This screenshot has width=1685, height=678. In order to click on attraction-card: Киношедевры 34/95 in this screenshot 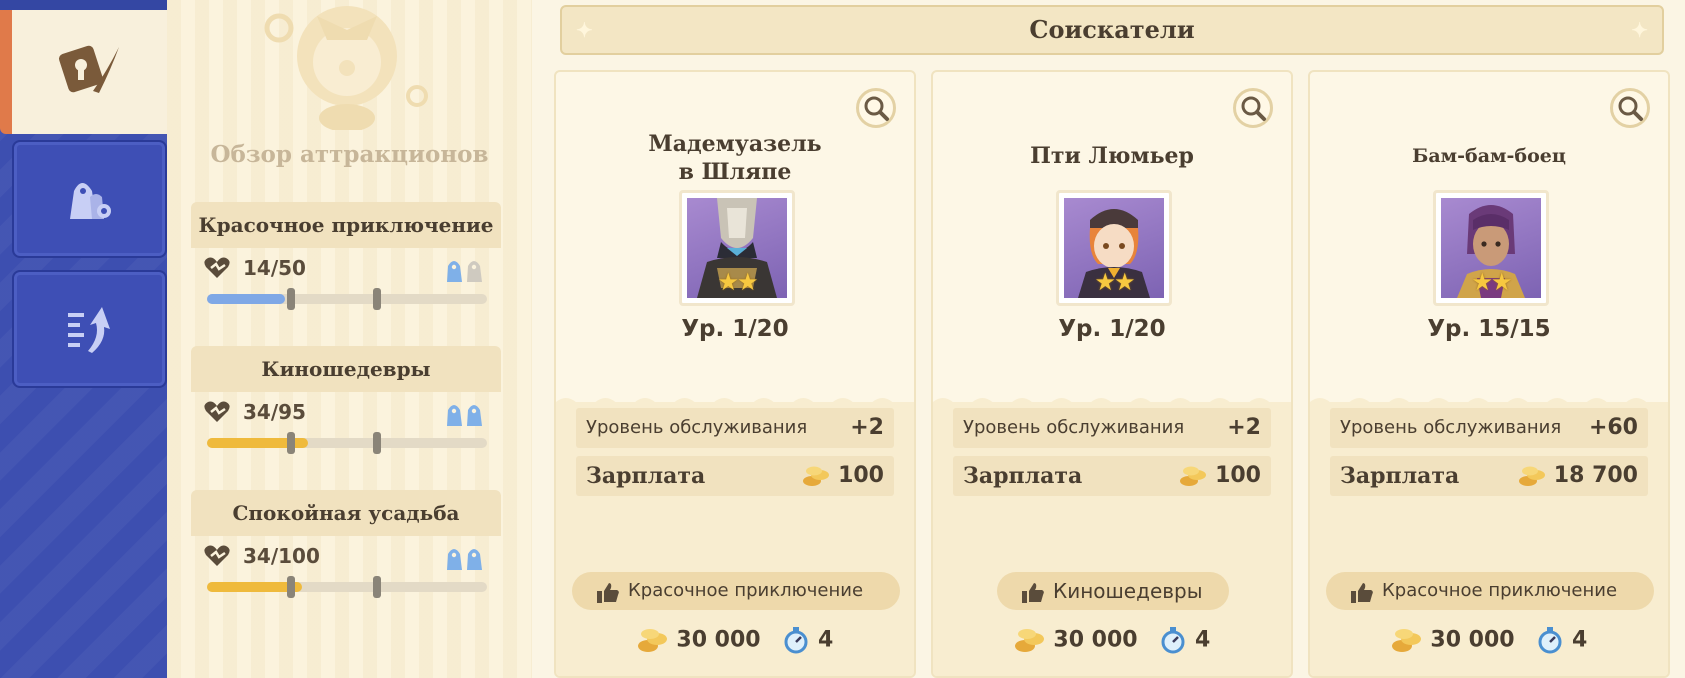, I will do `click(346, 400)`.